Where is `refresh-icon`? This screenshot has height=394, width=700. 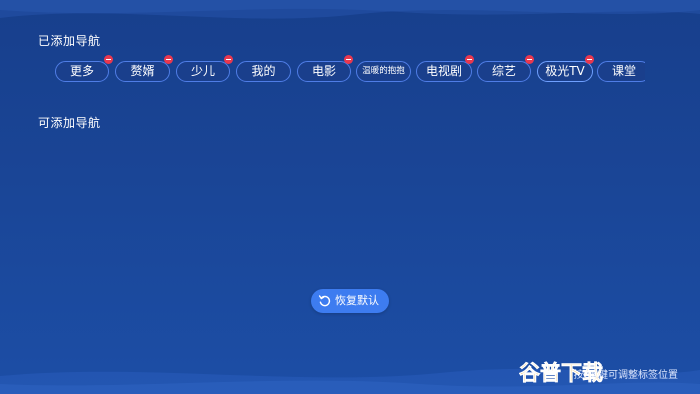 refresh-icon is located at coordinates (324, 301).